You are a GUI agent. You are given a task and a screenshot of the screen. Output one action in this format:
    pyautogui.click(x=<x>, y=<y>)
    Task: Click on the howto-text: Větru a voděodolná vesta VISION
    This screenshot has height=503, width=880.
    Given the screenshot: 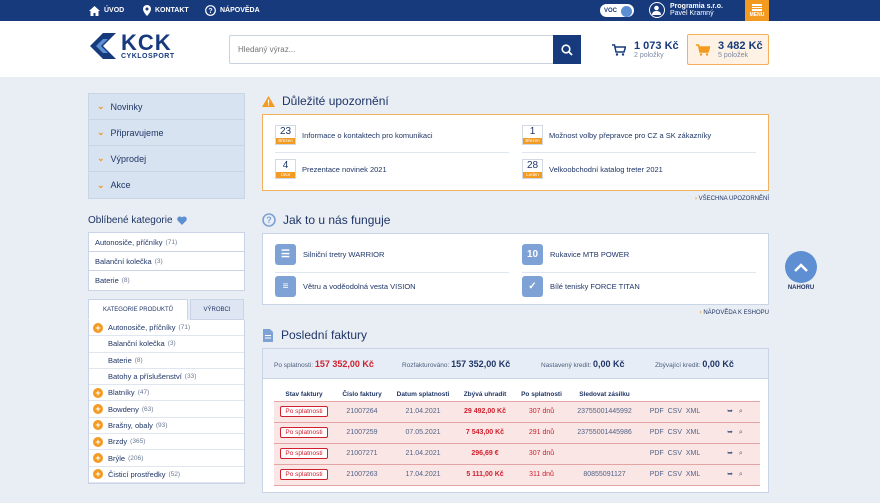 What is the action you would take?
    pyautogui.click(x=359, y=286)
    